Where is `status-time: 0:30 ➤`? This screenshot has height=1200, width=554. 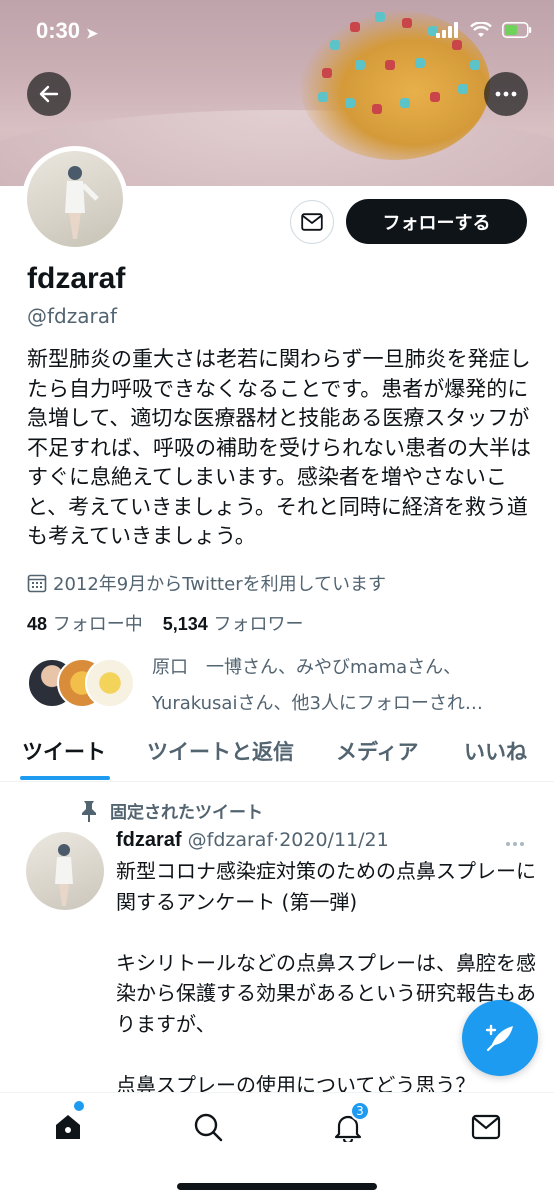 status-time: 0:30 ➤ is located at coordinates (67, 31).